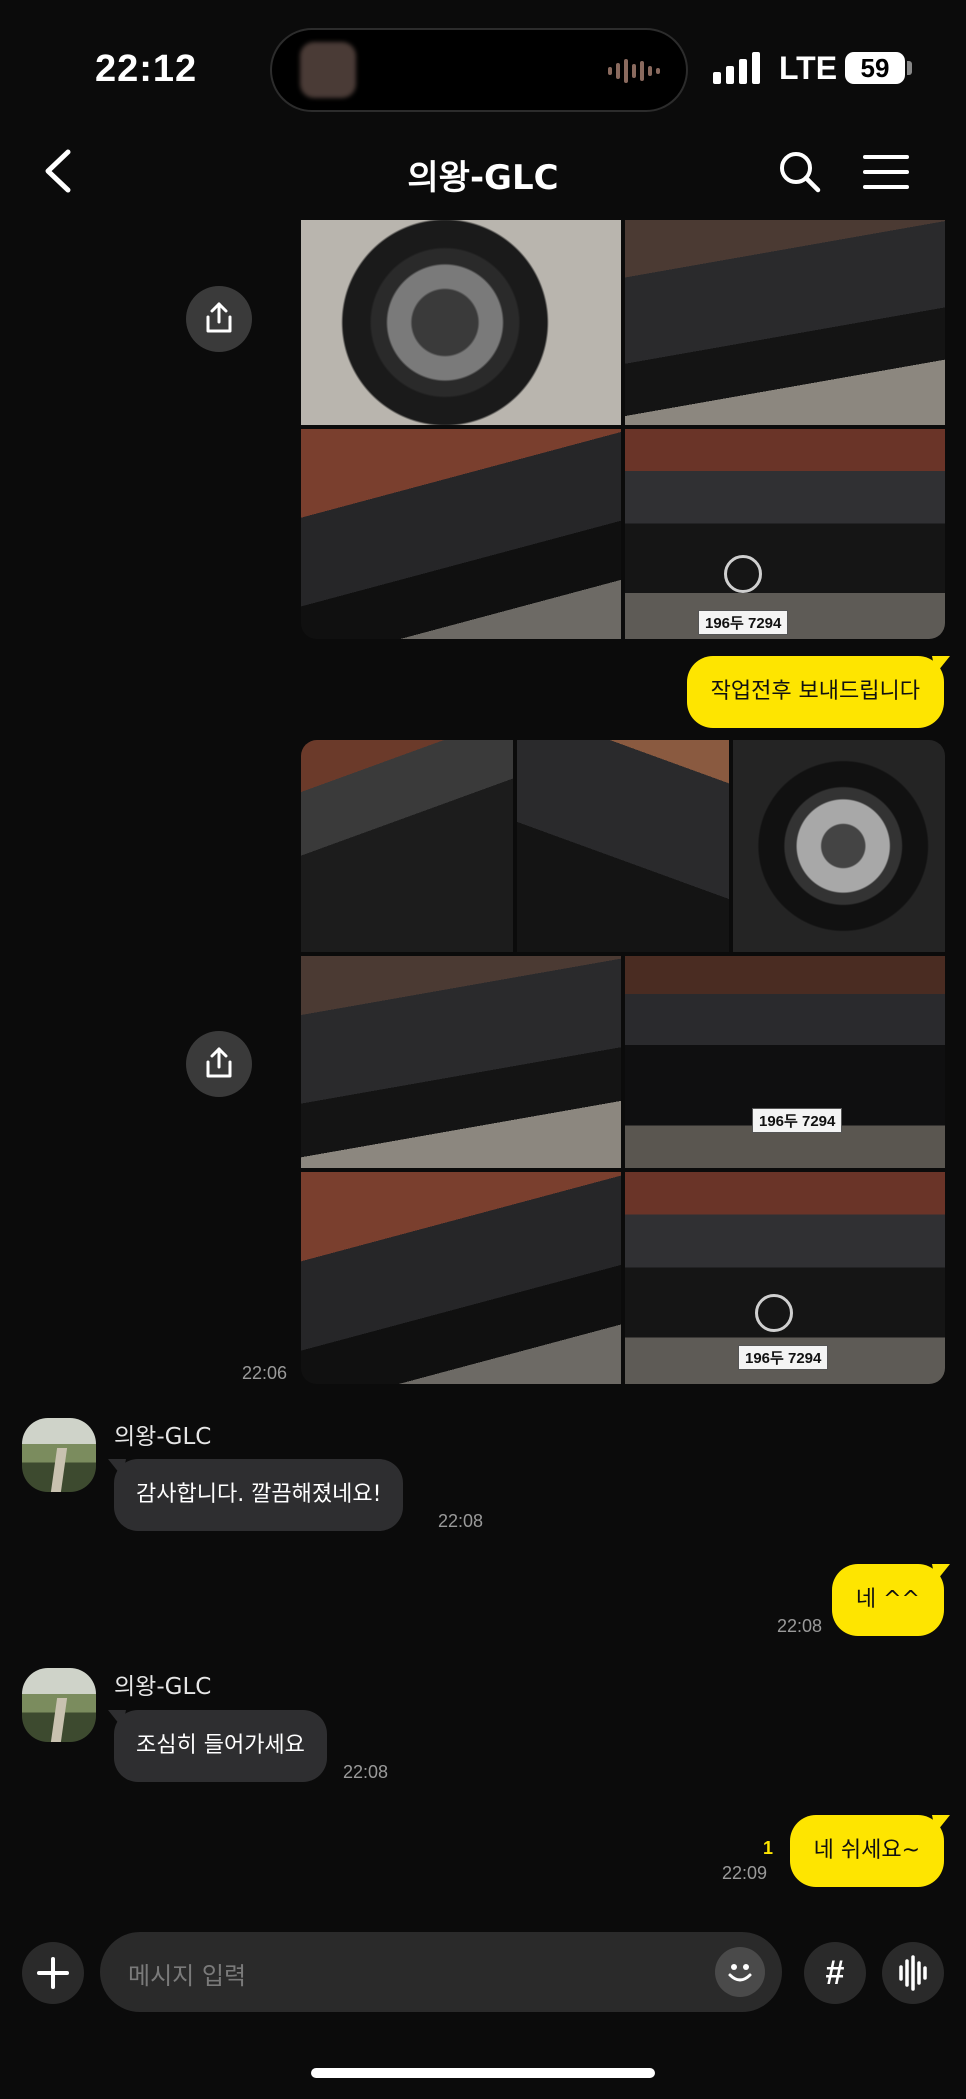 This screenshot has width=966, height=2099. Describe the element at coordinates (220, 1746) in the screenshot. I see `message-bubble-received: 조심히 들어가세요` at that location.